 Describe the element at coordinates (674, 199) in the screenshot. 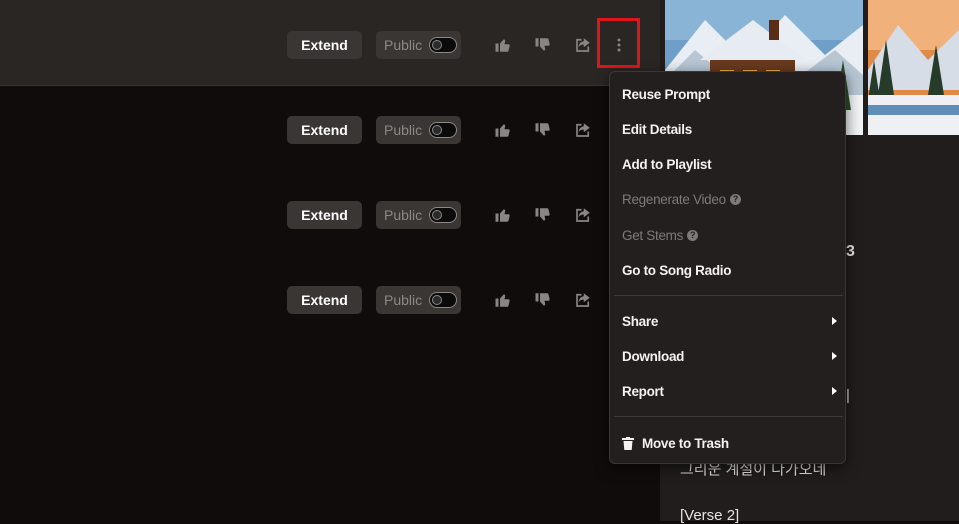

I see `menu-item-label: Regenerate Video` at that location.